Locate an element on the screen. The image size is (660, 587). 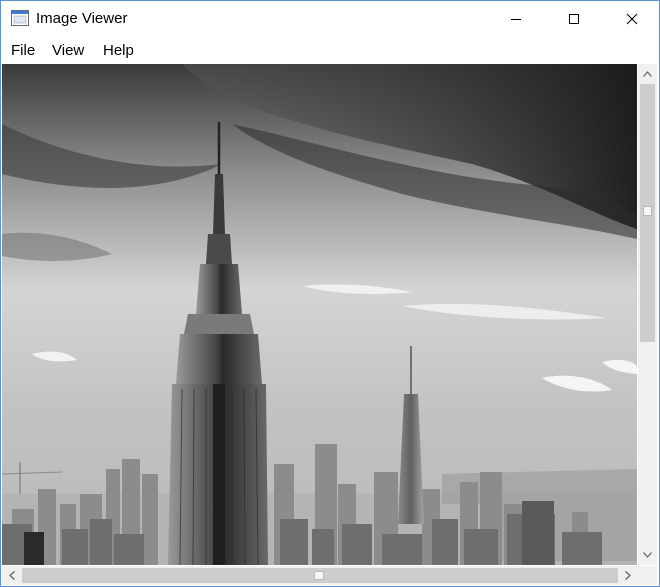
scroll-up-arrow-icon is located at coordinates (647, 73).